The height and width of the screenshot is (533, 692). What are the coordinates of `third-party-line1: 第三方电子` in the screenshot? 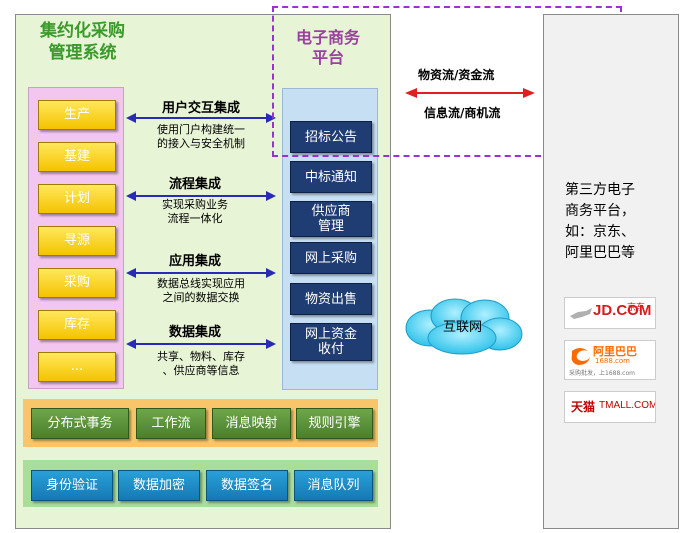 It's located at (600, 190).